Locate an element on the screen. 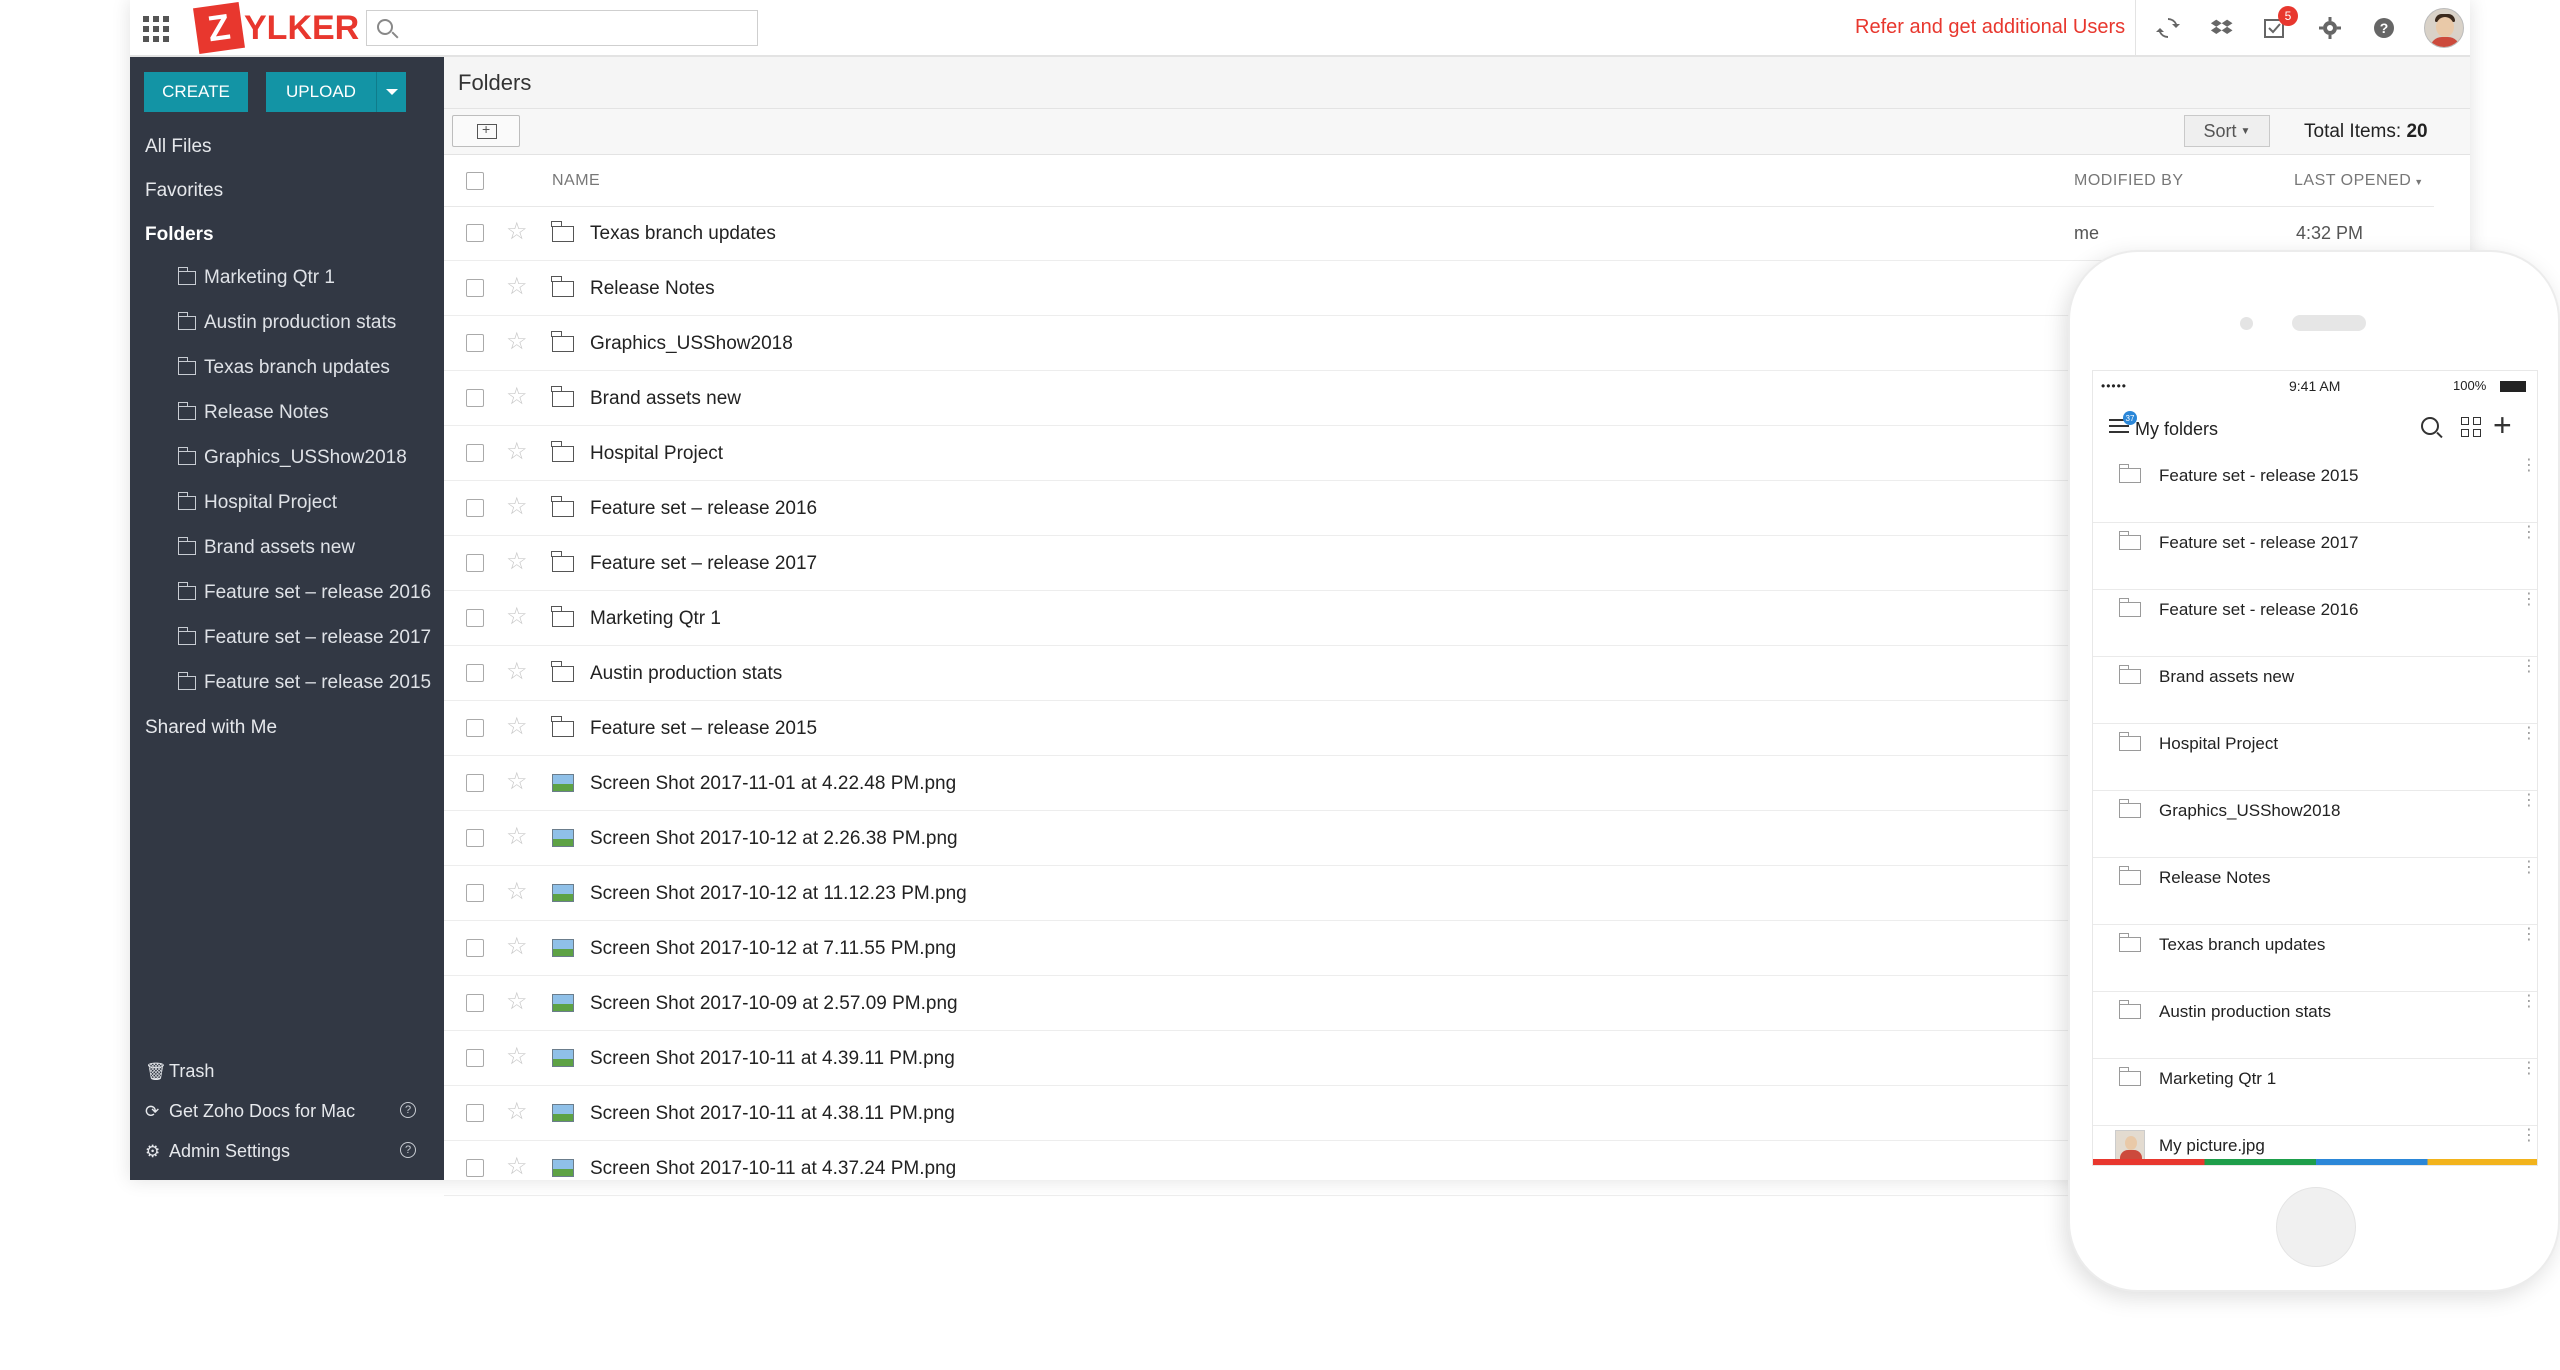  list-item: Graphics_USShow2018 ⋮ is located at coordinates (2315, 824).